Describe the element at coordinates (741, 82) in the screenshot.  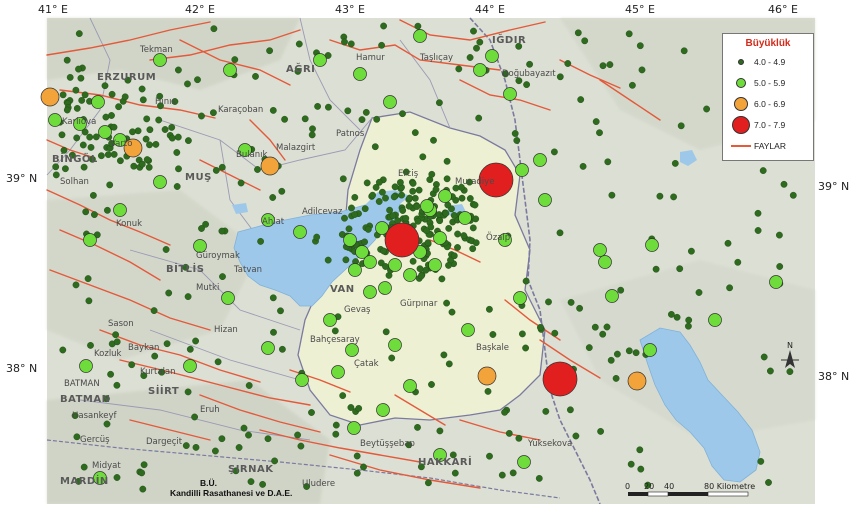
I see `legend-dot-medium-icon` at that location.